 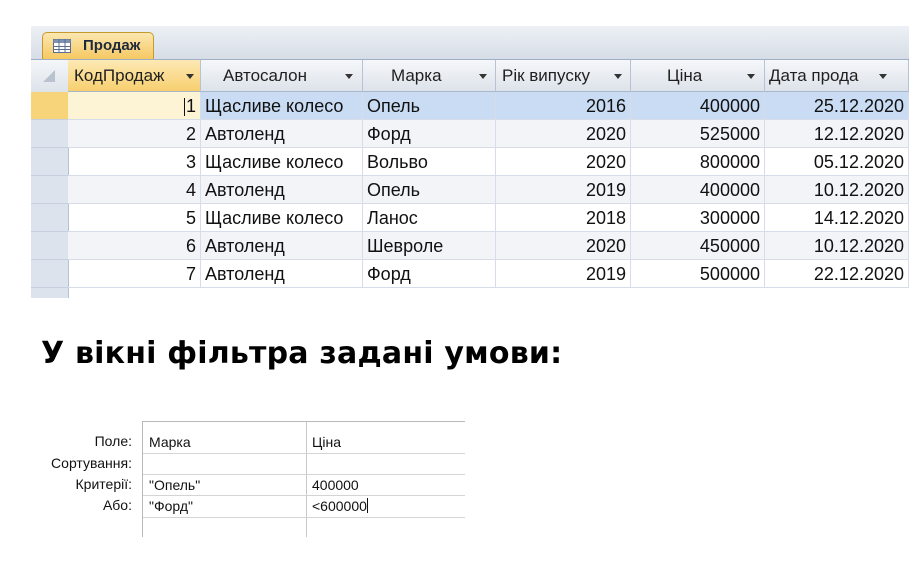 What do you see at coordinates (340, 506) in the screenshot?
I see `or-cell-tsina: <600000` at bounding box center [340, 506].